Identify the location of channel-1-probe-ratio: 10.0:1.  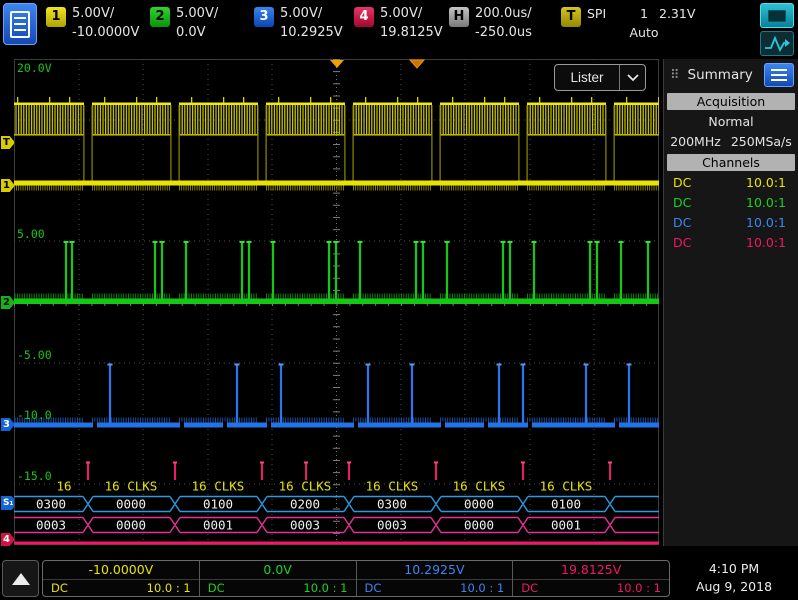
(766, 182).